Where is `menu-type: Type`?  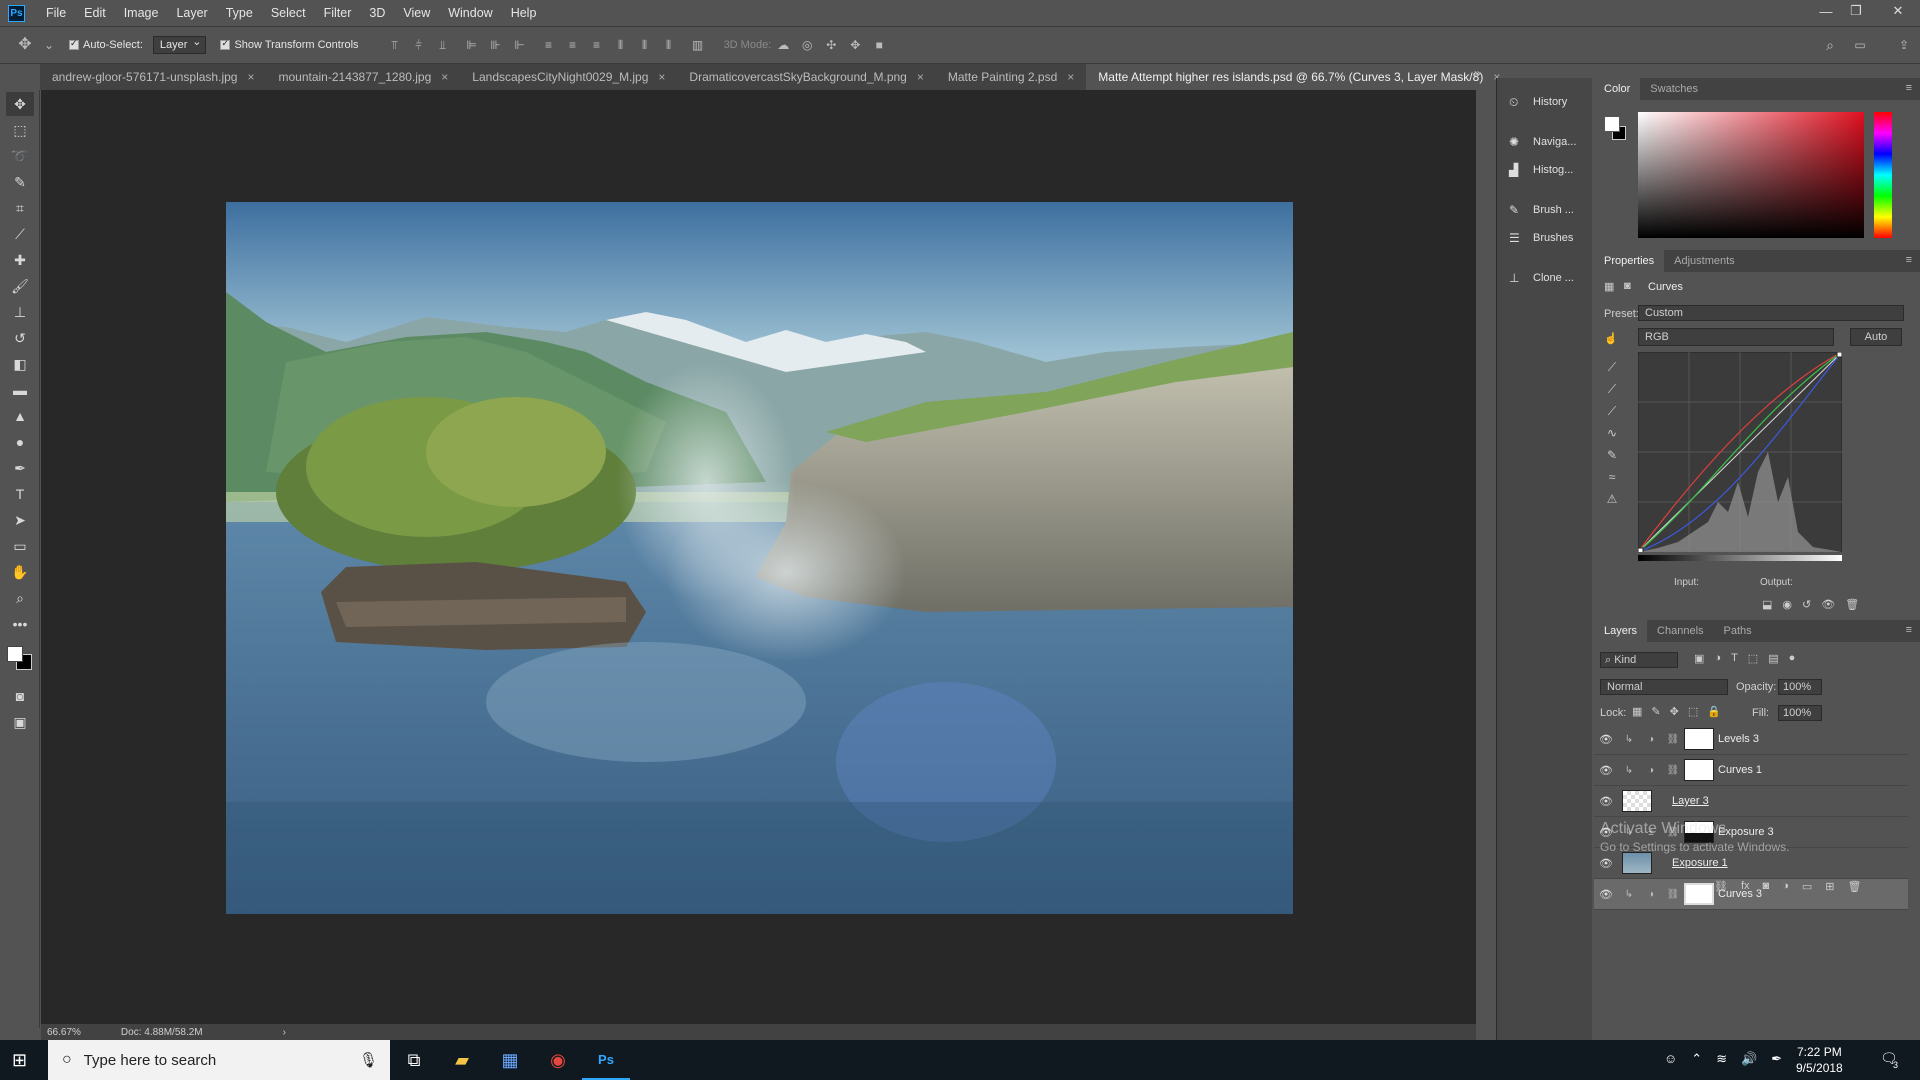
menu-type: Type is located at coordinates (239, 13).